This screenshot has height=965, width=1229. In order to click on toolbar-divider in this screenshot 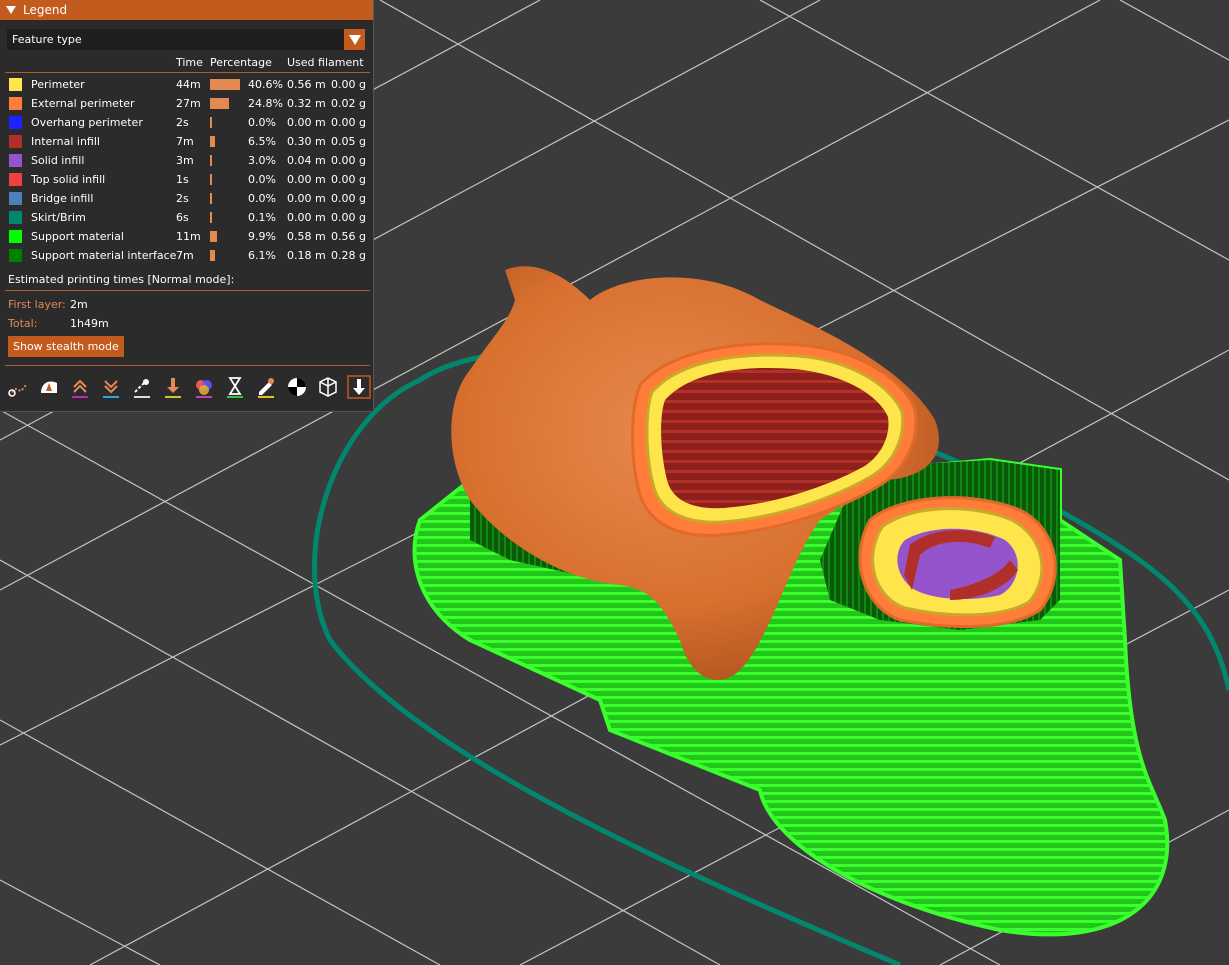, I will do `click(187, 365)`.